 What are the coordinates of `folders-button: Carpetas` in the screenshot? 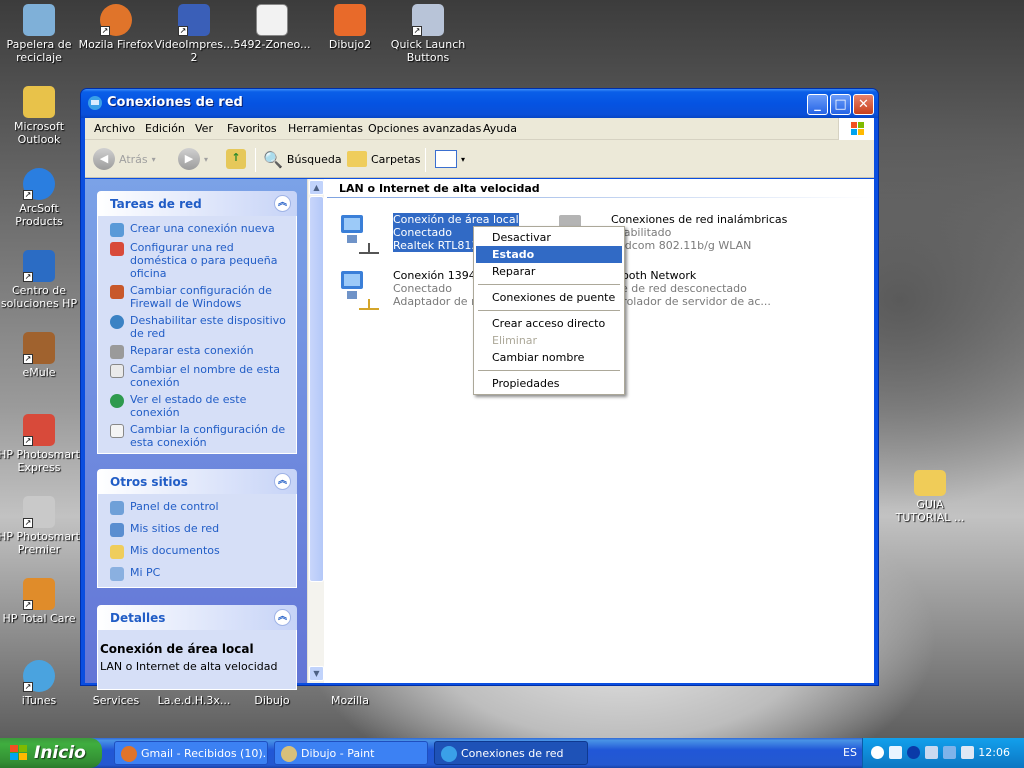 It's located at (383, 159).